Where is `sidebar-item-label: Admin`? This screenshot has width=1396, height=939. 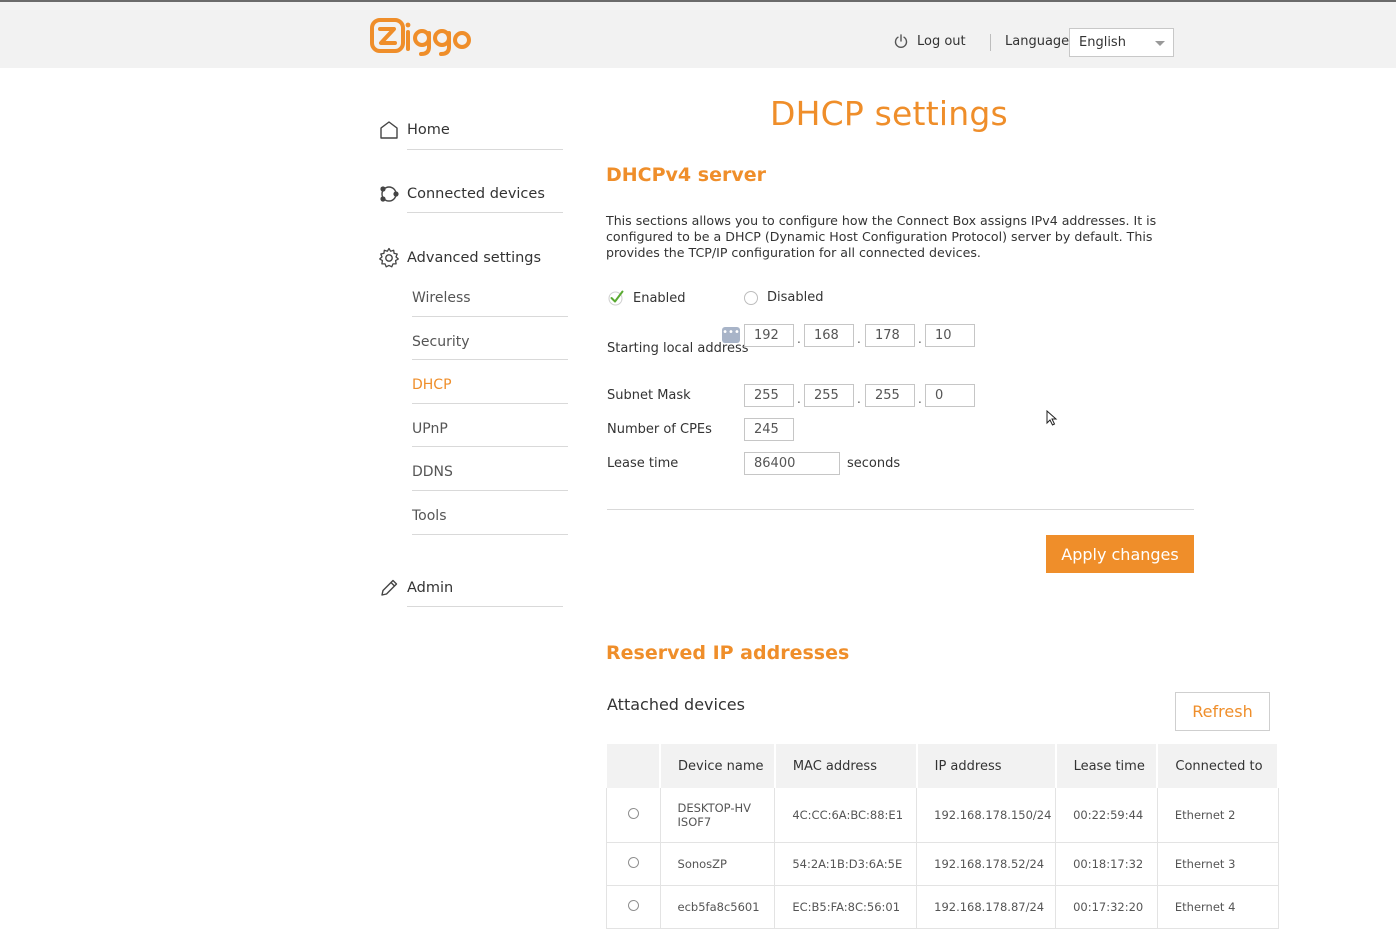
sidebar-item-label: Admin is located at coordinates (430, 588).